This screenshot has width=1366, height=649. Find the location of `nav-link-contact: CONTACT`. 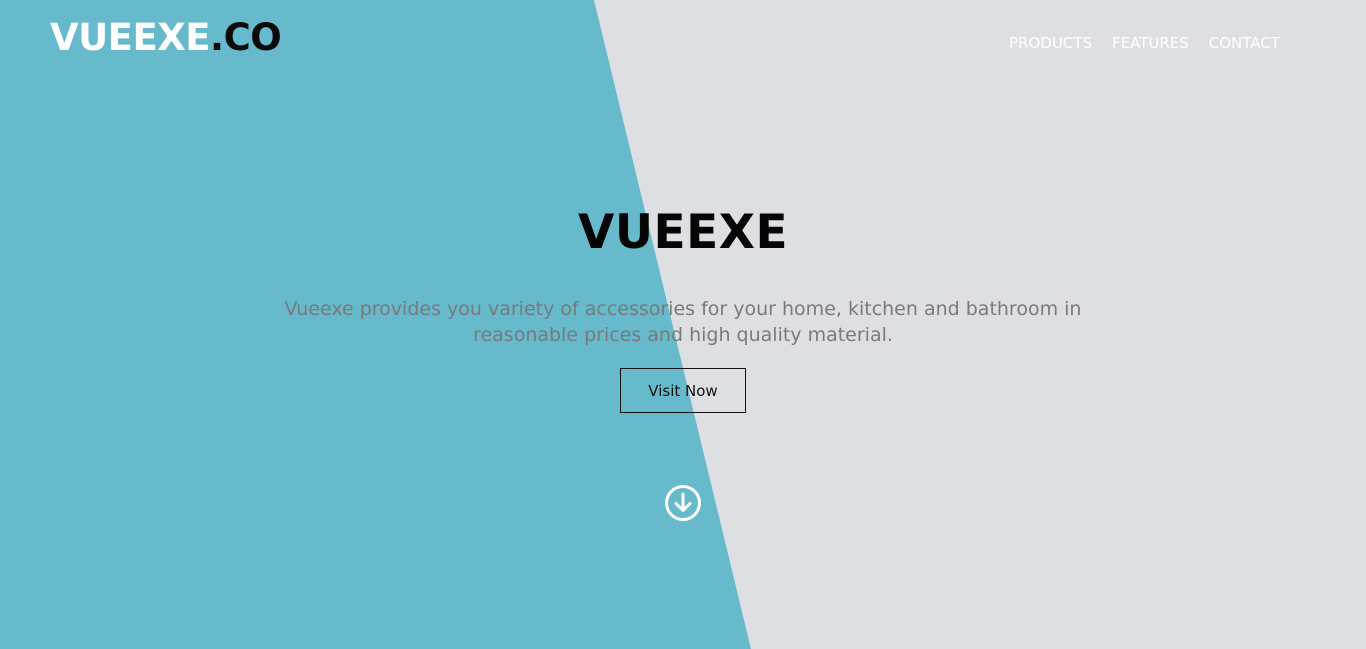

nav-link-contact: CONTACT is located at coordinates (1244, 43).